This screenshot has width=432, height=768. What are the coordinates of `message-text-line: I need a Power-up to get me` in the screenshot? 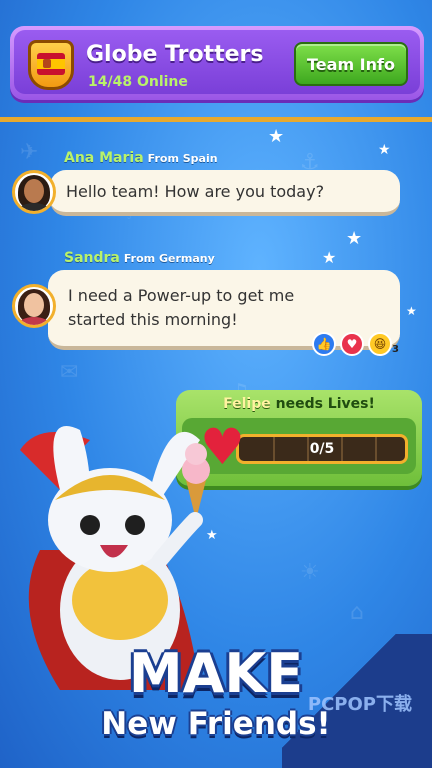 It's located at (181, 295).